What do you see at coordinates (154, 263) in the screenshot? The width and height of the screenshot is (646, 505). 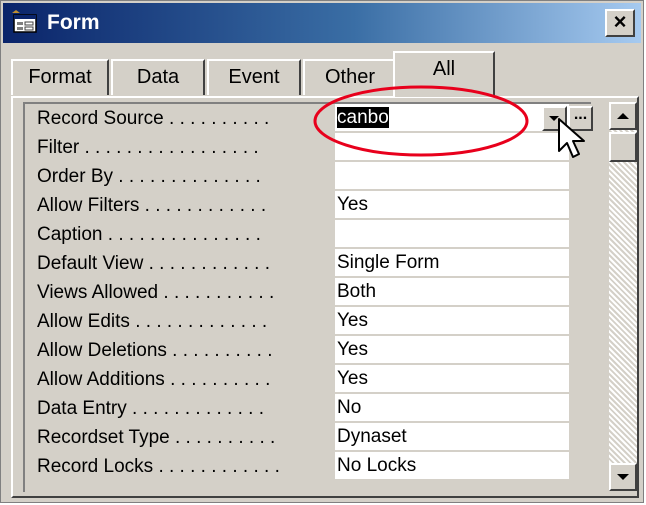 I see `property-label: Default View . . . . . . . . . . . .` at bounding box center [154, 263].